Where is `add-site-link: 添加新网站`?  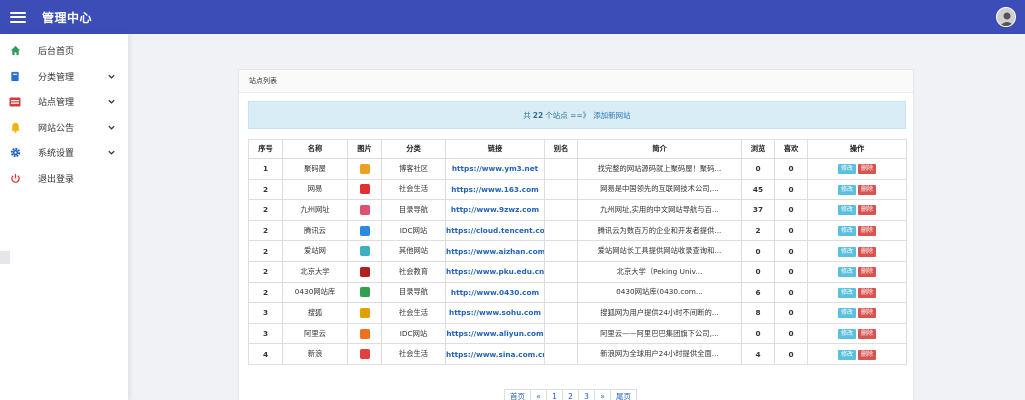
add-site-link: 添加新网站 is located at coordinates (612, 115).